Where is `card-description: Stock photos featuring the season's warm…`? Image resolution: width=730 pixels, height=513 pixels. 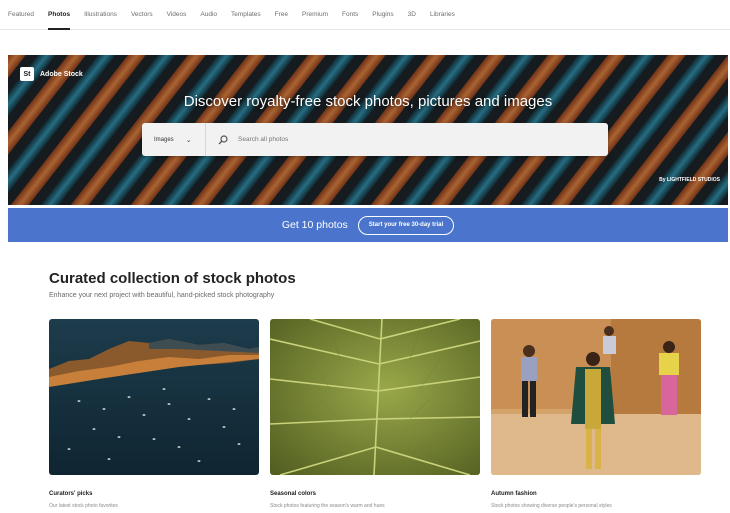 card-description: Stock photos featuring the season's warm… is located at coordinates (327, 506).